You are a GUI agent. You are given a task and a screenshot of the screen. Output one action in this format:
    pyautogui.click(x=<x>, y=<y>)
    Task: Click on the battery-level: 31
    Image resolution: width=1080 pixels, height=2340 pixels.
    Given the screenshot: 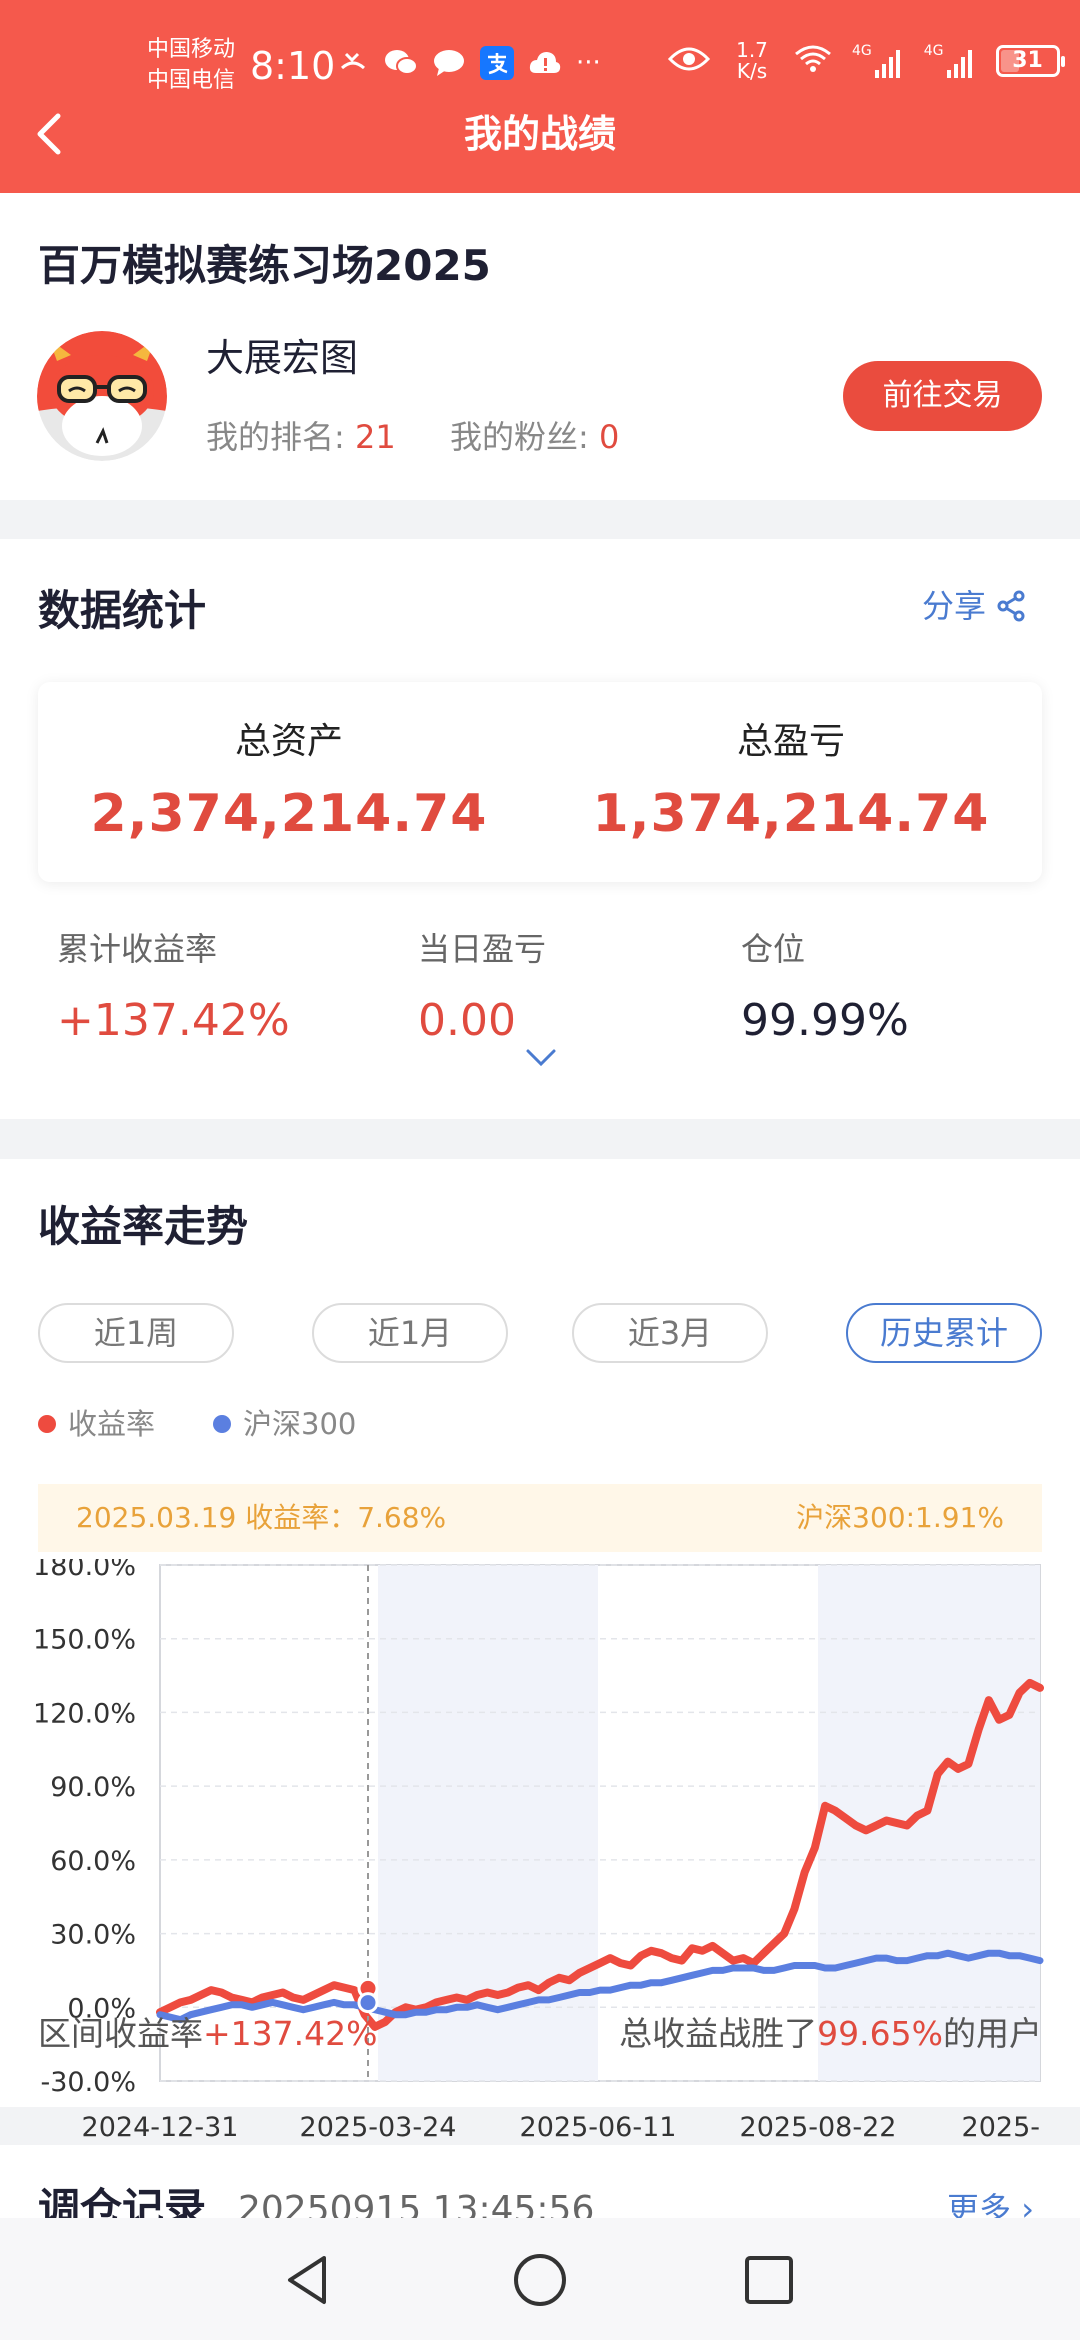 What is the action you would take?
    pyautogui.click(x=1027, y=60)
    